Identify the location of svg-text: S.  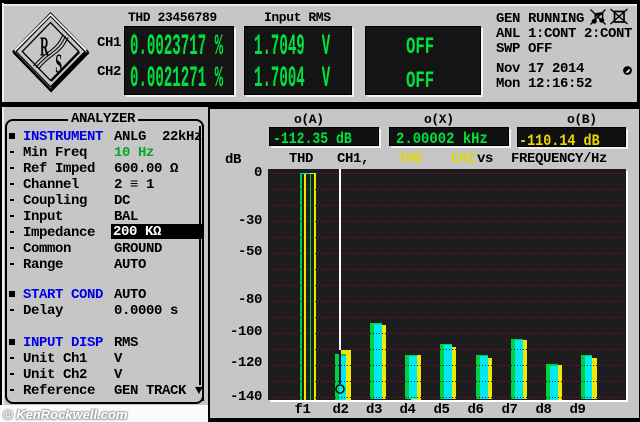
(58, 63).